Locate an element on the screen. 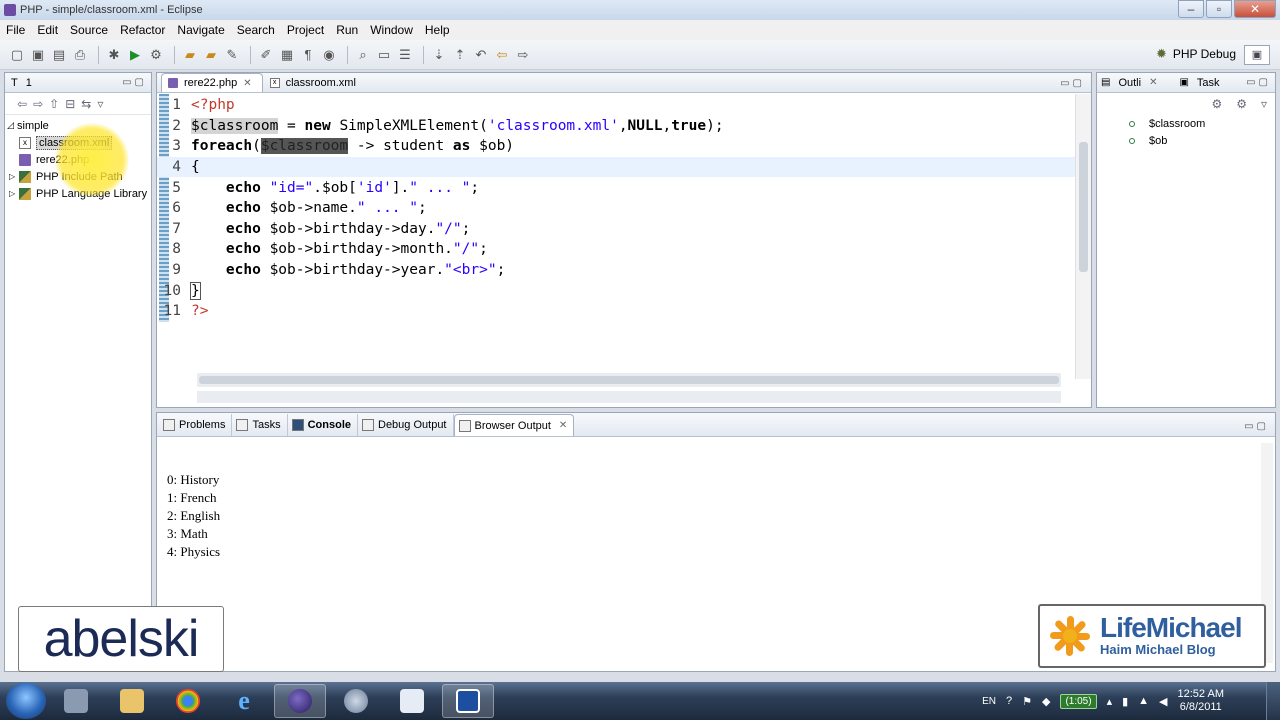 The image size is (1280, 720). close-button: ✕ is located at coordinates (1255, 9).